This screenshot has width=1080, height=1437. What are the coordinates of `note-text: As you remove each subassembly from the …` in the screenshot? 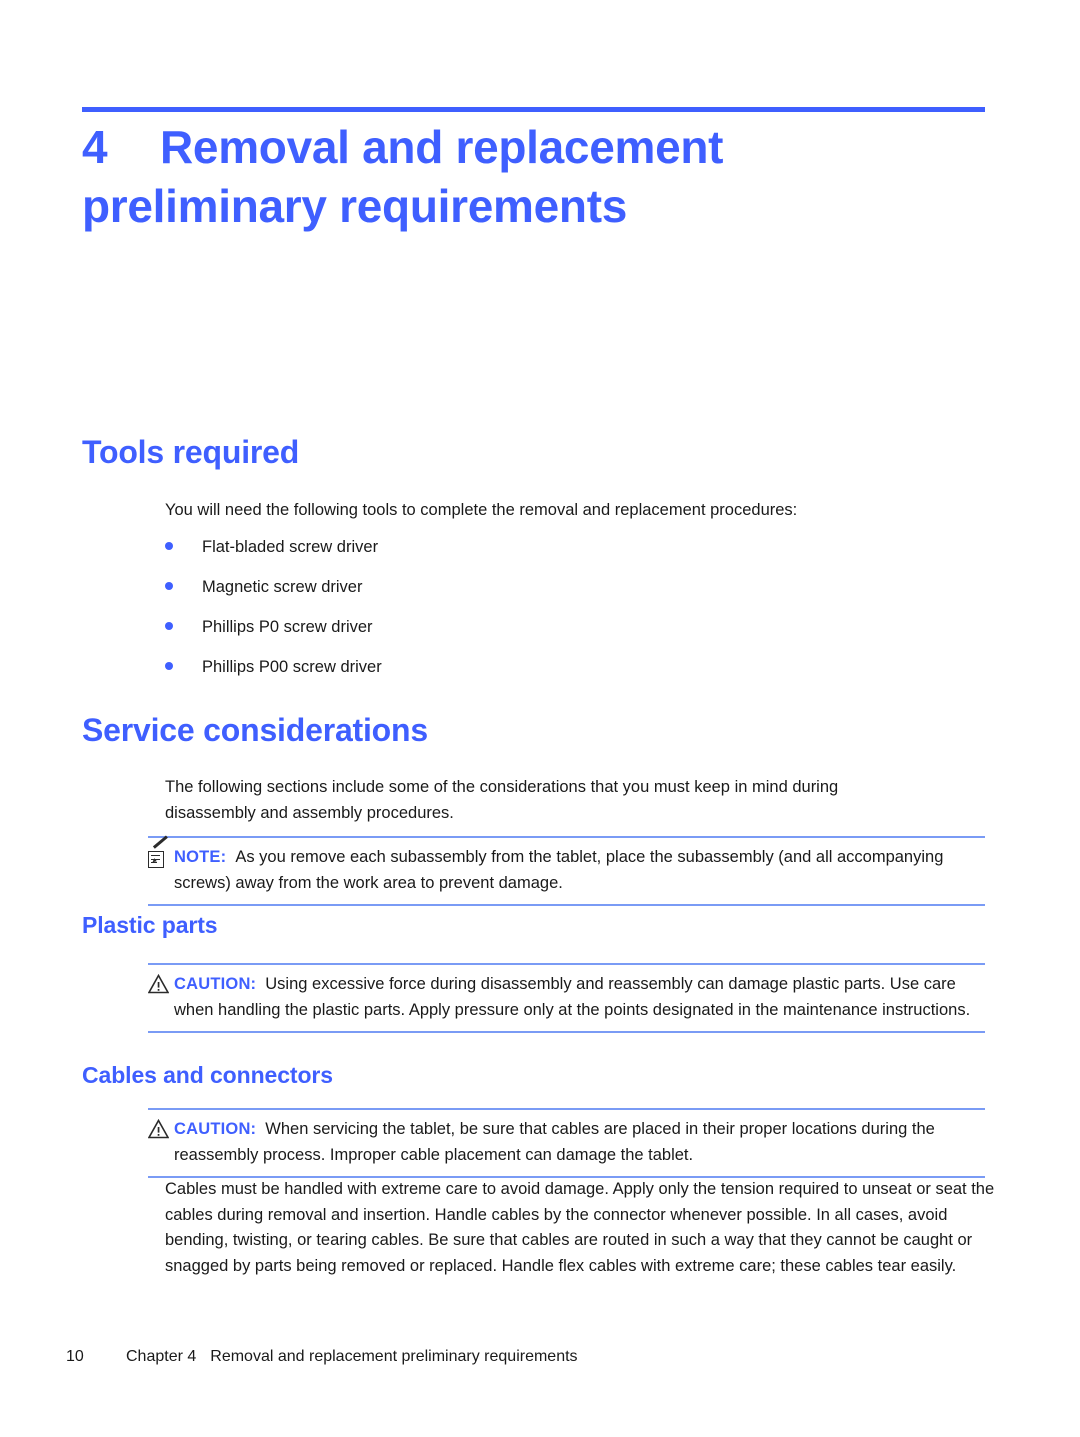 It's located at (559, 870).